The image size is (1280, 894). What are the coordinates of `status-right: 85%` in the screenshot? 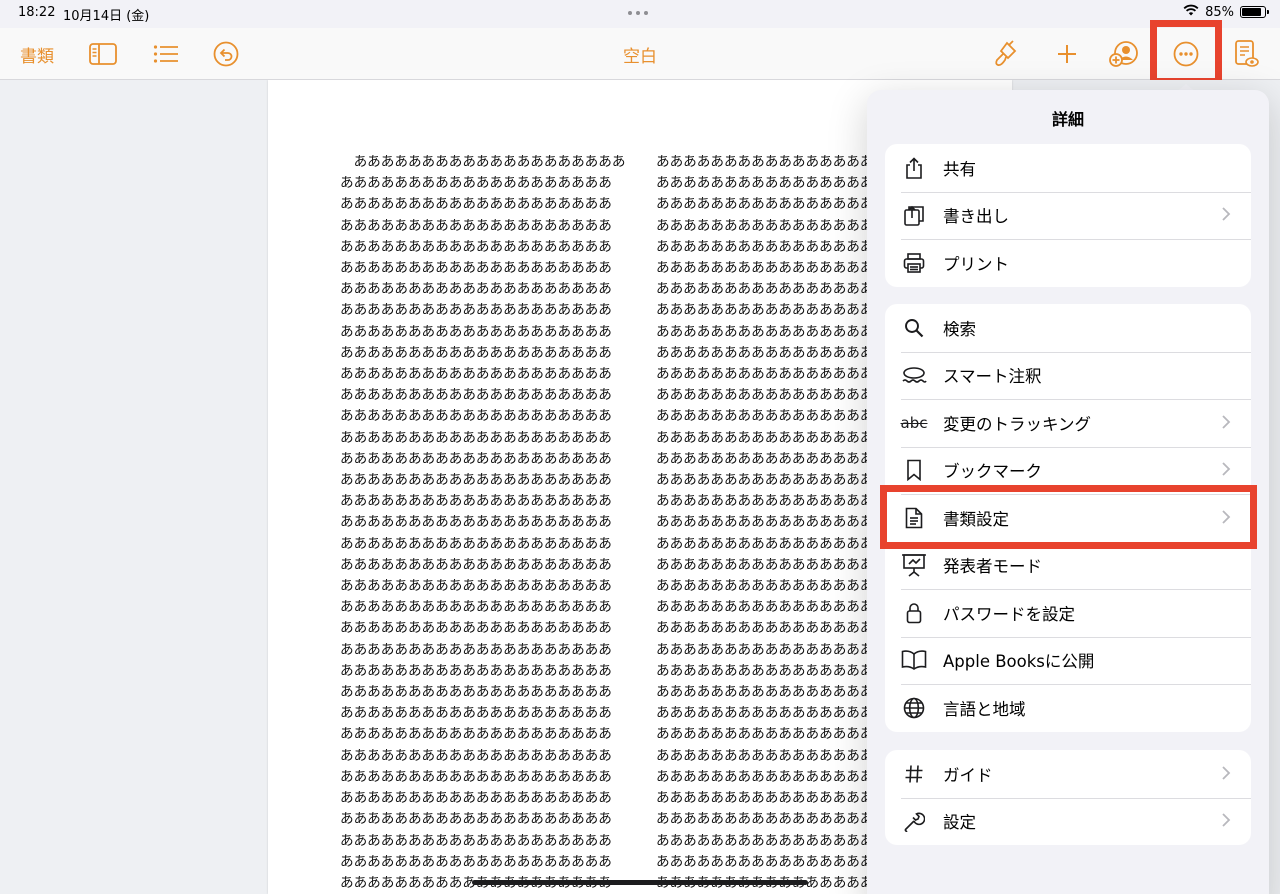 It's located at (1226, 12).